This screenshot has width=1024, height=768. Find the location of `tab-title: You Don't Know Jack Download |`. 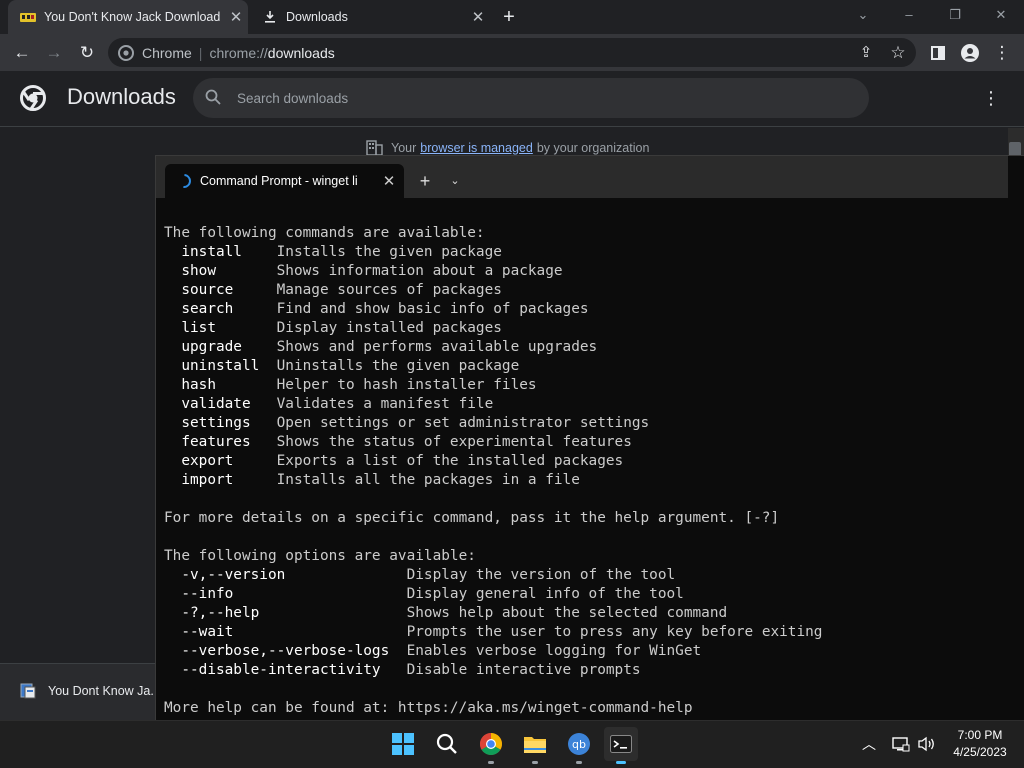

tab-title: You Don't Know Jack Download | is located at coordinates (134, 17).